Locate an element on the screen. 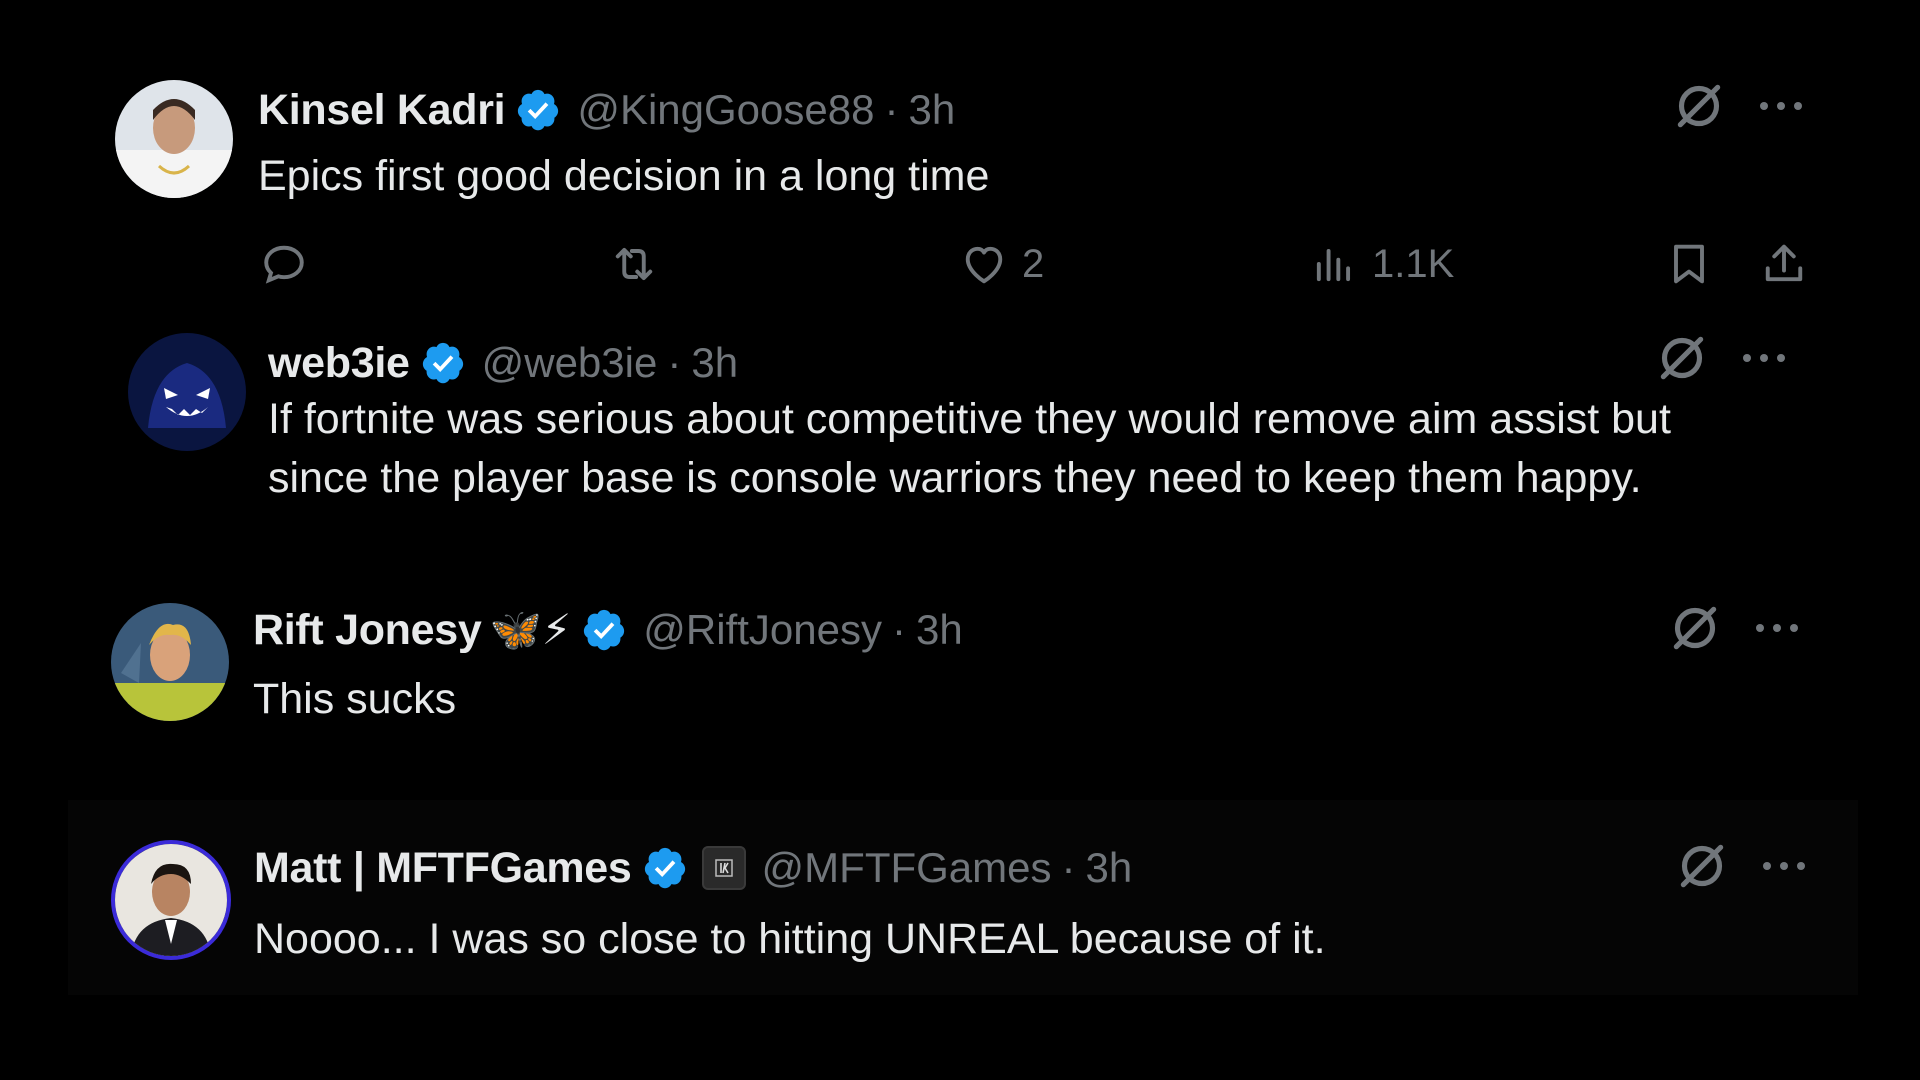 The image size is (1920, 1080). views-button: 1.1K is located at coordinates (1381, 264).